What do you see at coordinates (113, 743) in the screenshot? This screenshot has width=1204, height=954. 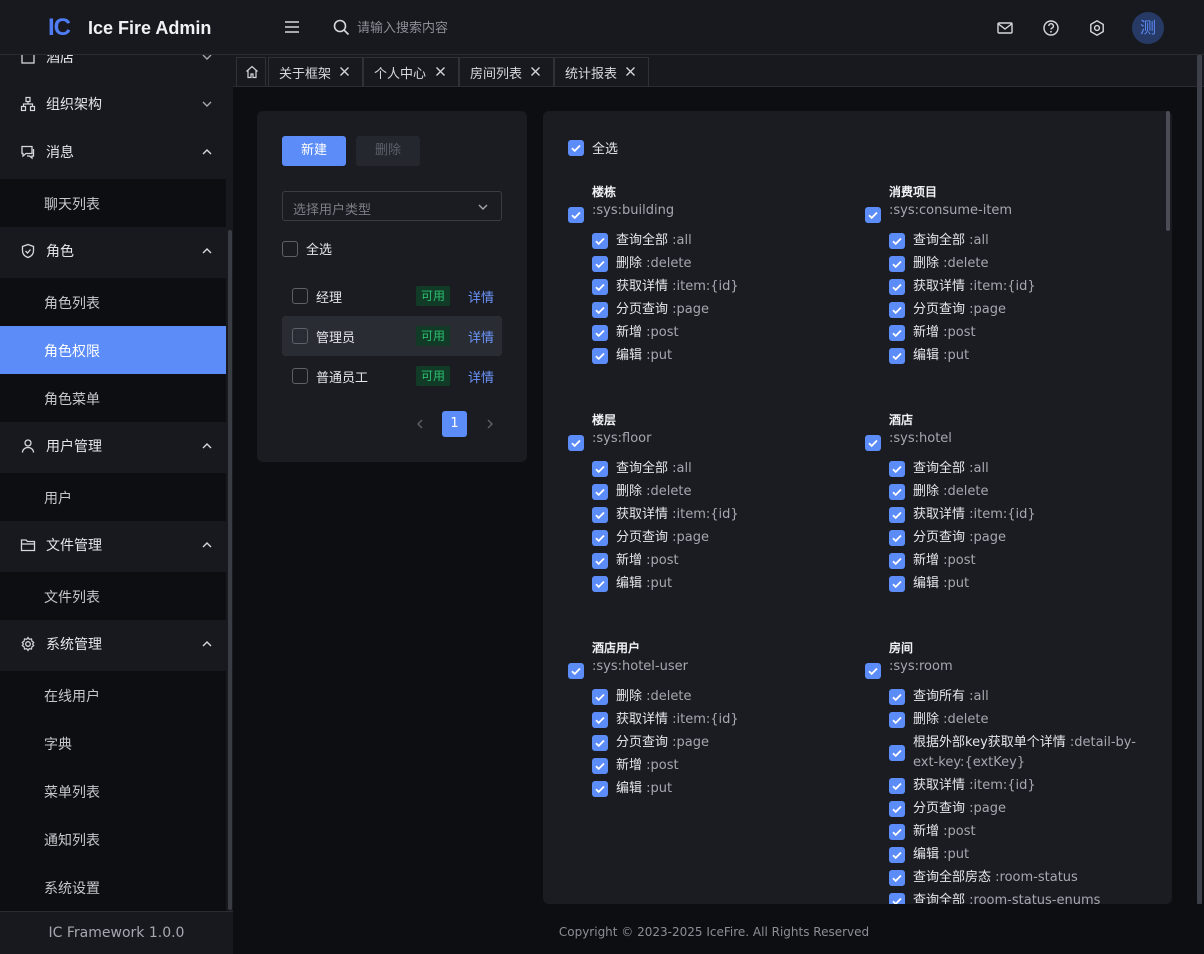 I see `sidebar-item-dictionary: 字典` at bounding box center [113, 743].